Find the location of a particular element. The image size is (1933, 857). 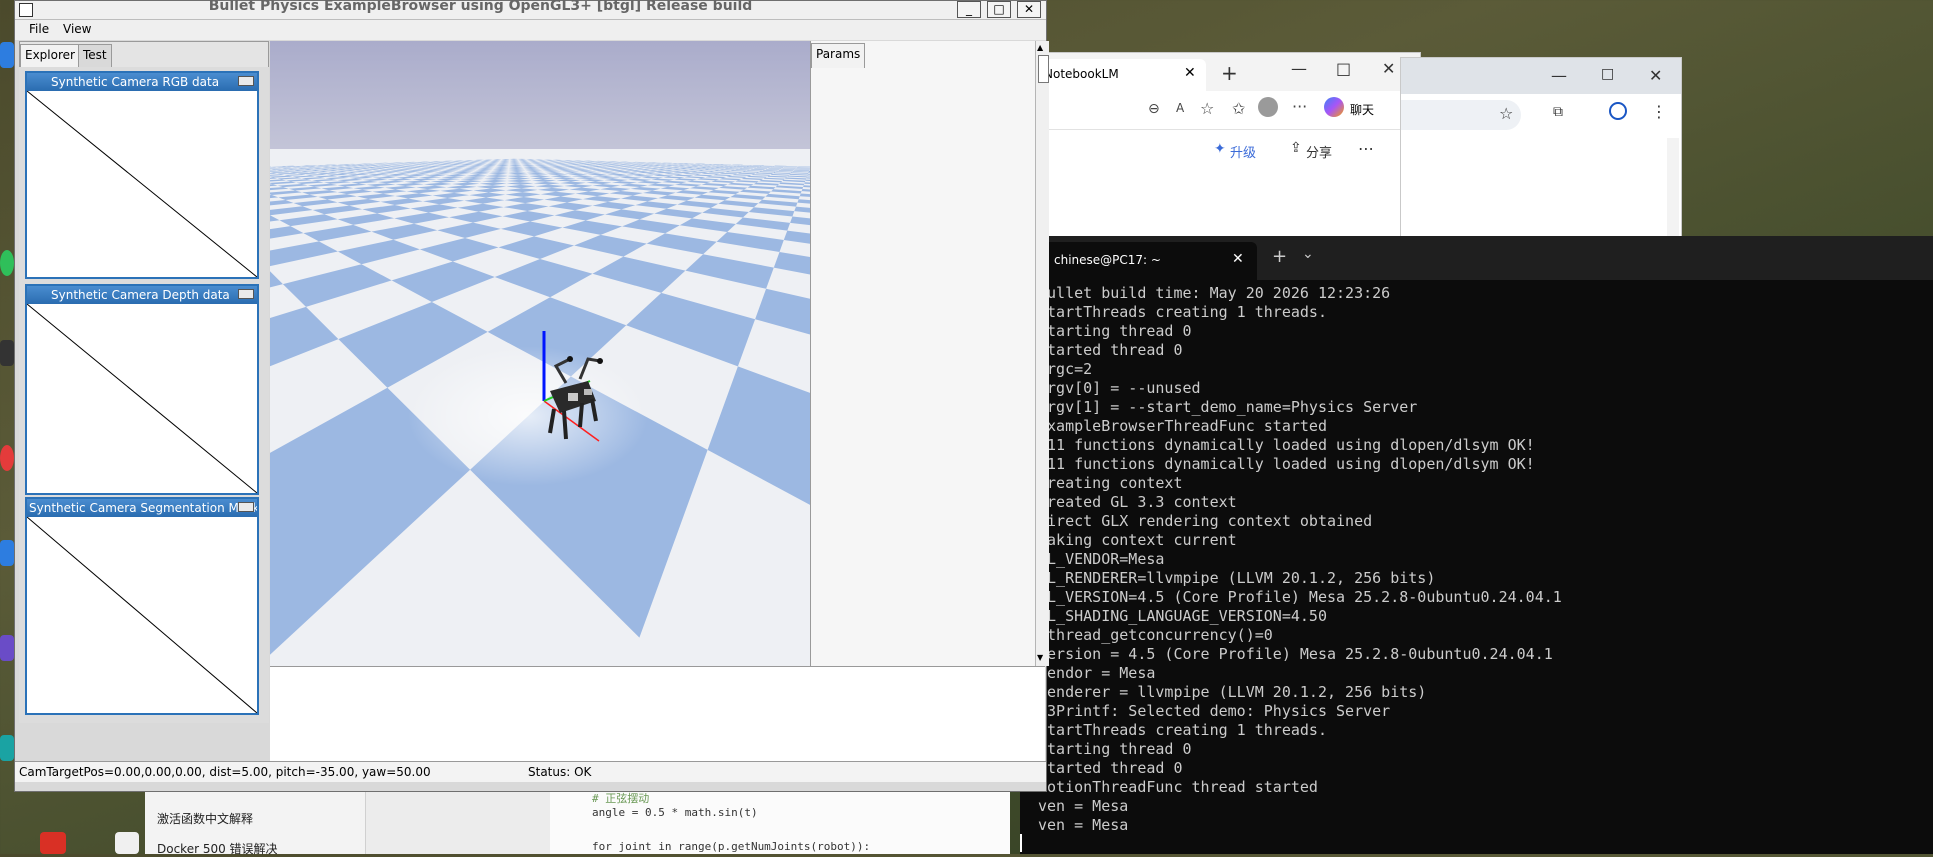

desktop-icon-gray is located at coordinates (7, 353).